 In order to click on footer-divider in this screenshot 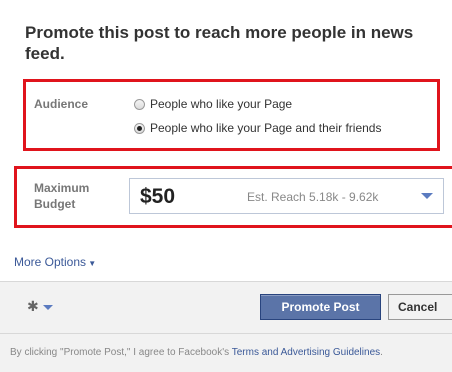, I will do `click(226, 333)`.